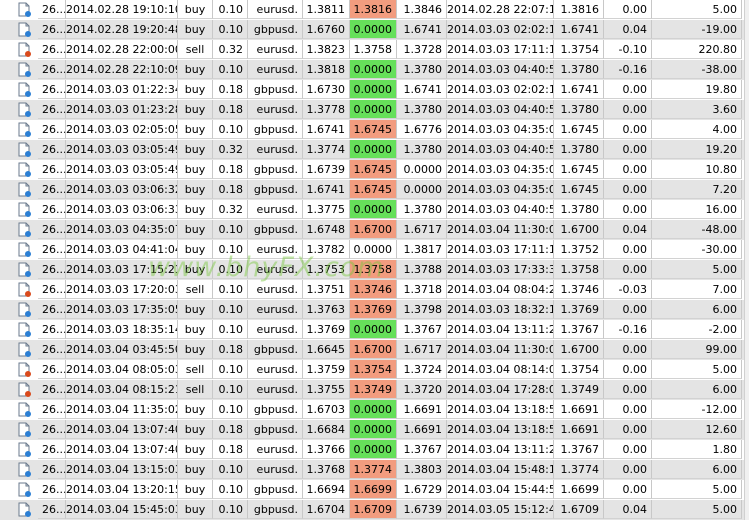  I want to click on cell-close-time: 2014.03.03 17:33:36, so click(500, 269).